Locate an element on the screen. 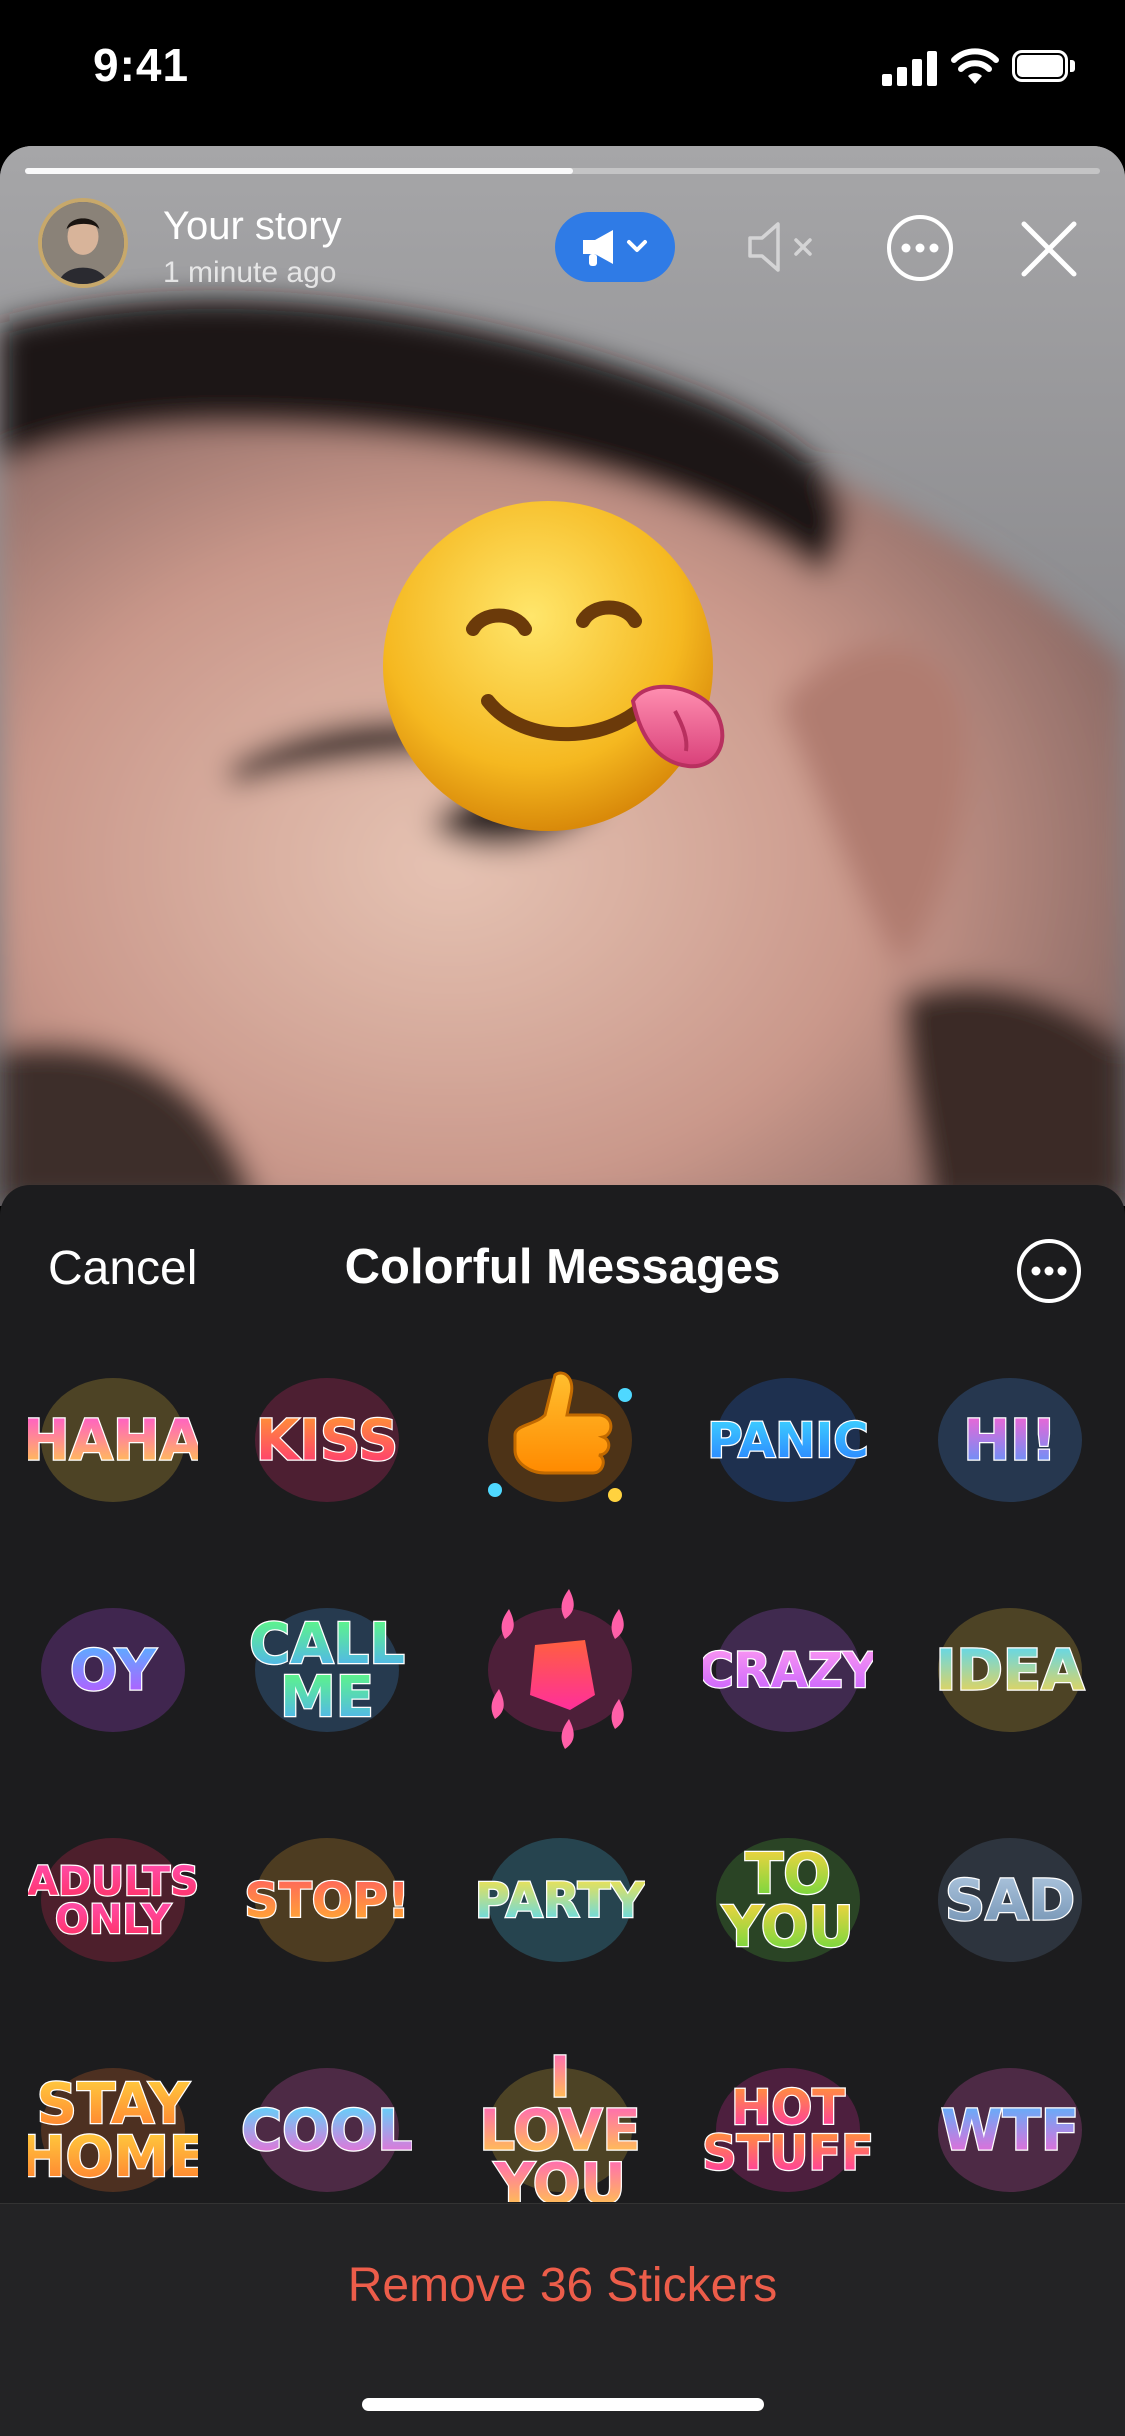  sticker-item: OY is located at coordinates (113, 1670).